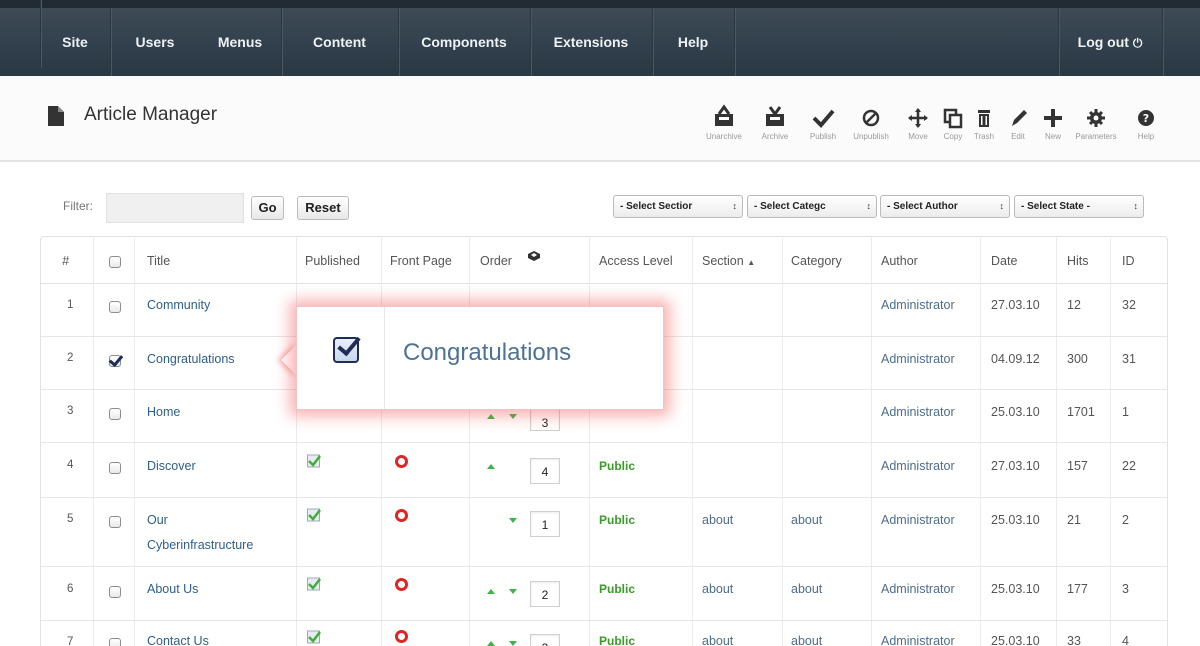 This screenshot has height=646, width=1200. Describe the element at coordinates (178, 640) in the screenshot. I see `article-title-link: Contact Us` at that location.